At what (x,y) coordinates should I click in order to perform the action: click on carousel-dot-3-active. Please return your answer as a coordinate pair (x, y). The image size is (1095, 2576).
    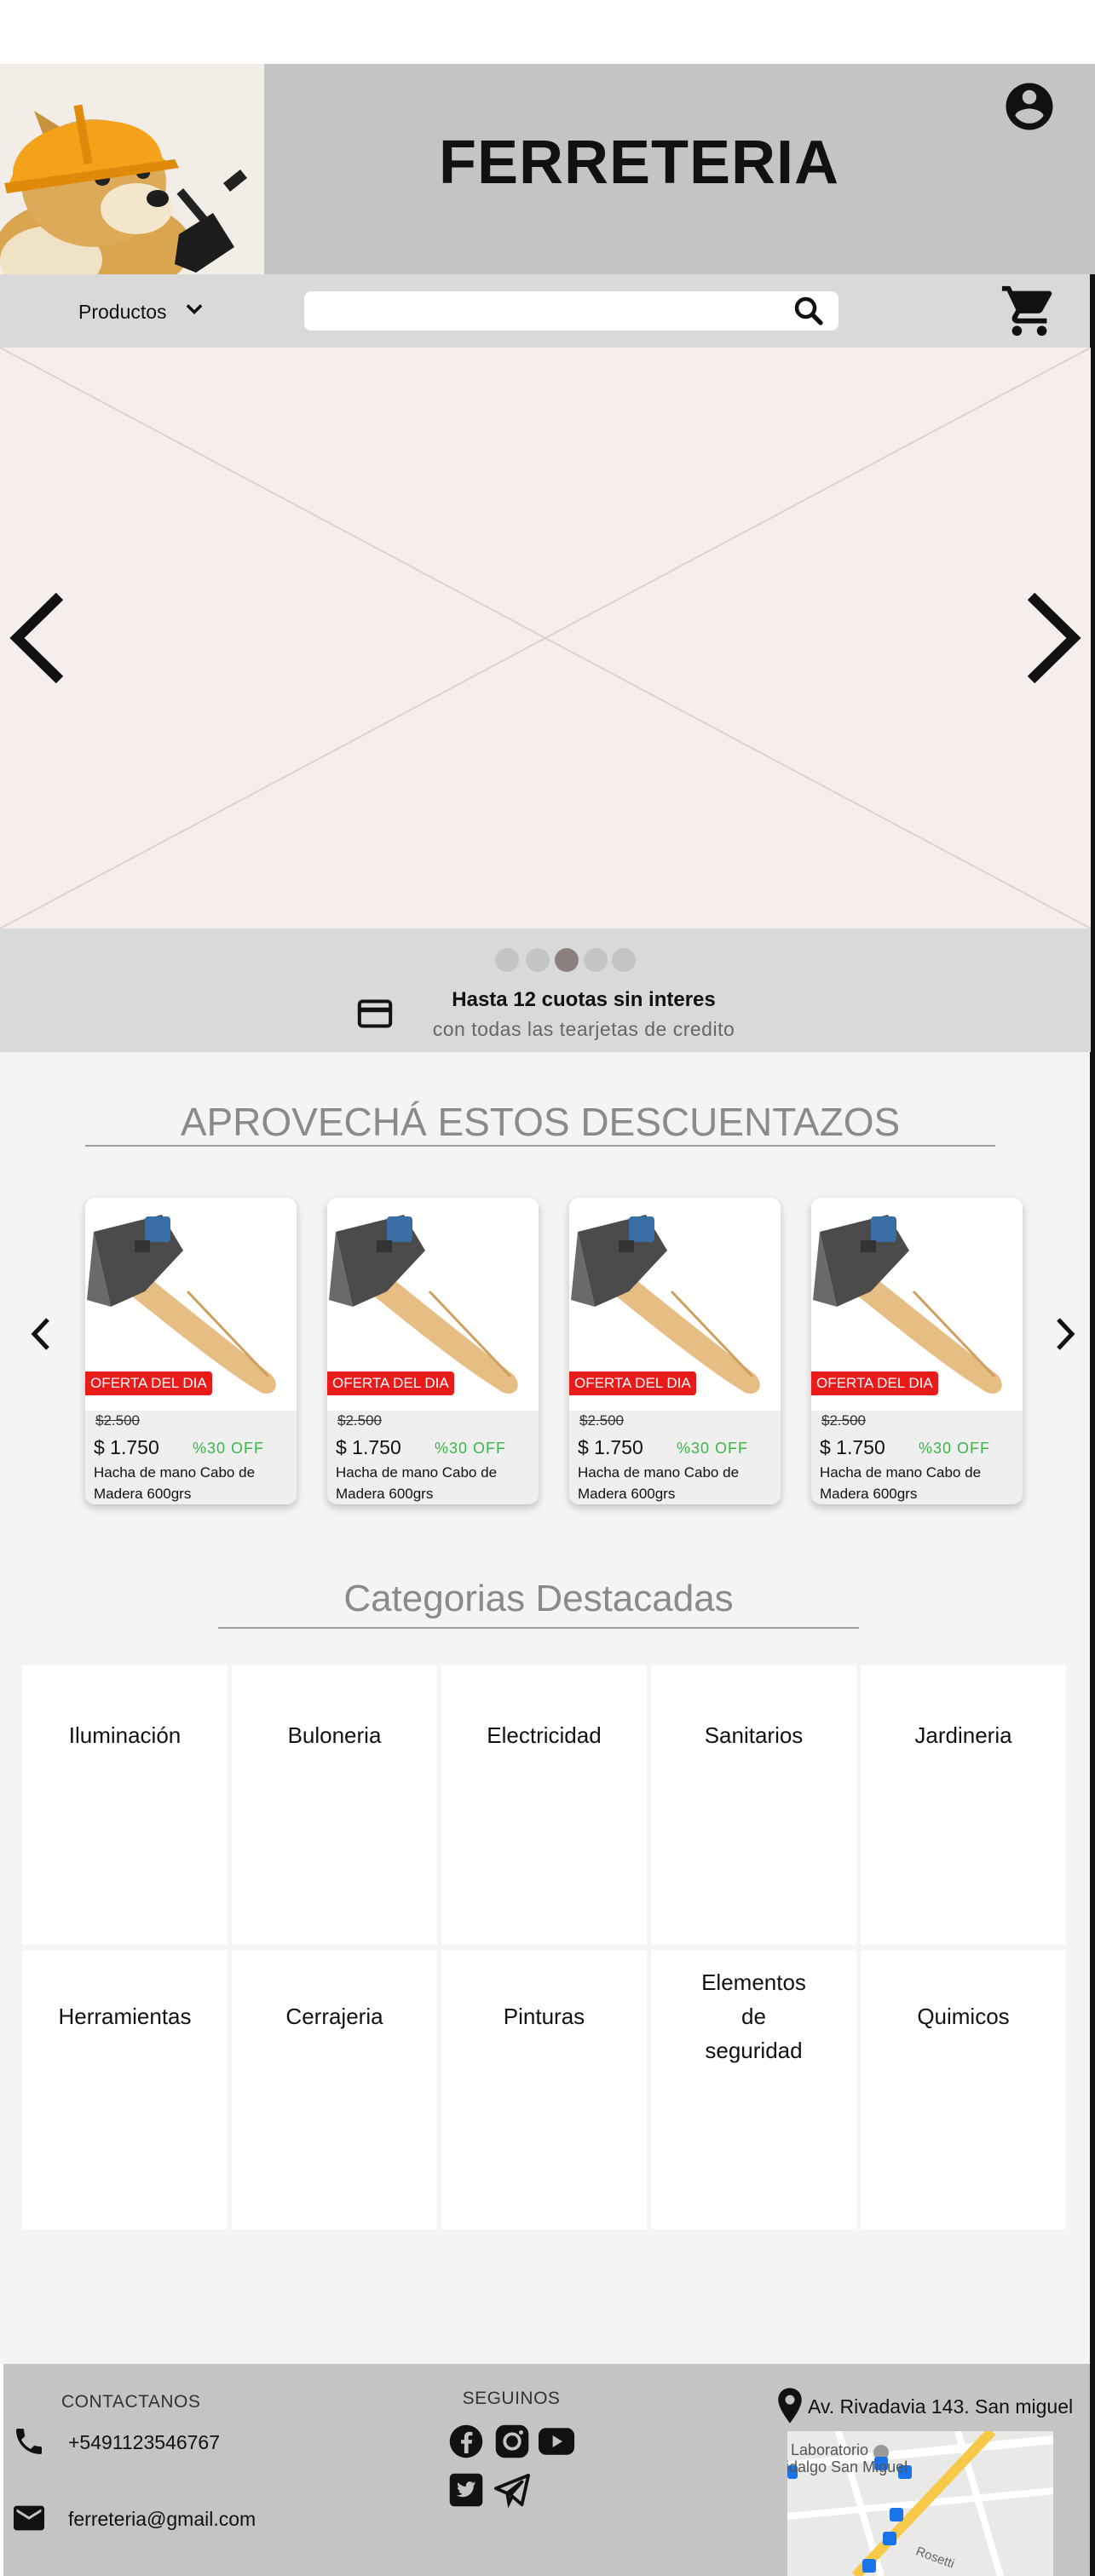
    Looking at the image, I should click on (567, 960).